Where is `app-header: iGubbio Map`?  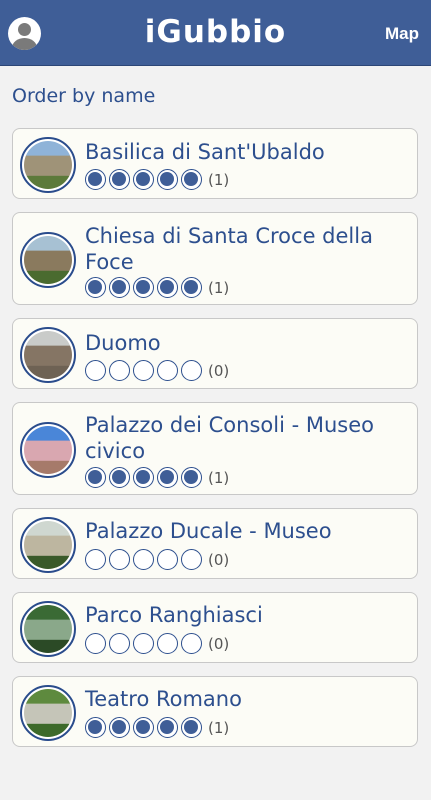 app-header: iGubbio Map is located at coordinates (215, 33).